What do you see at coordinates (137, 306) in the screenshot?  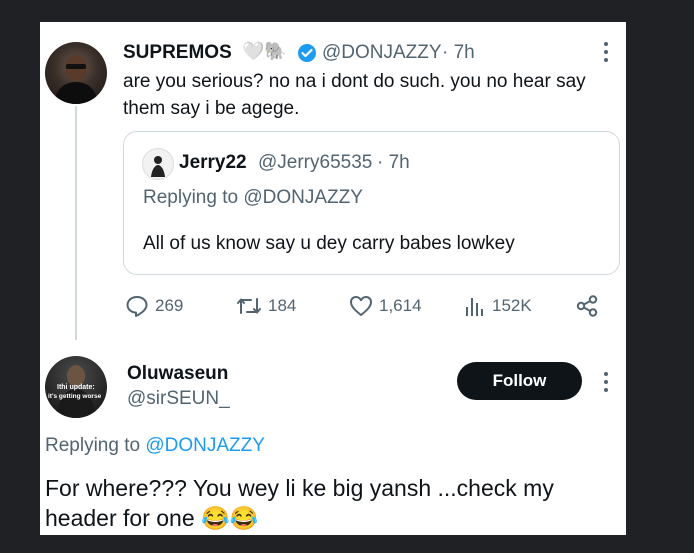 I see `reply-icon` at bounding box center [137, 306].